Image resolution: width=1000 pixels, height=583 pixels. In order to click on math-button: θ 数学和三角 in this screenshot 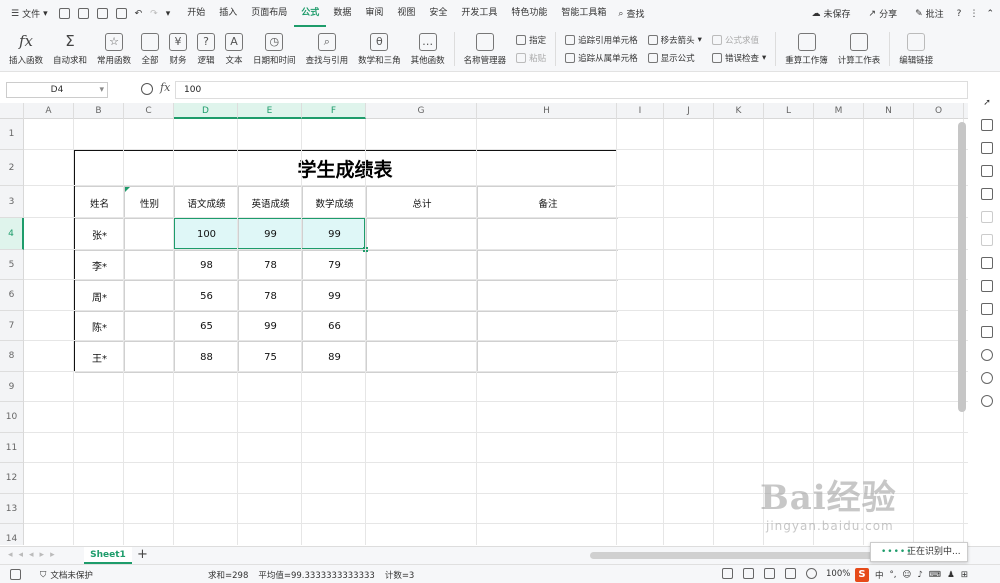, I will do `click(379, 49)`.